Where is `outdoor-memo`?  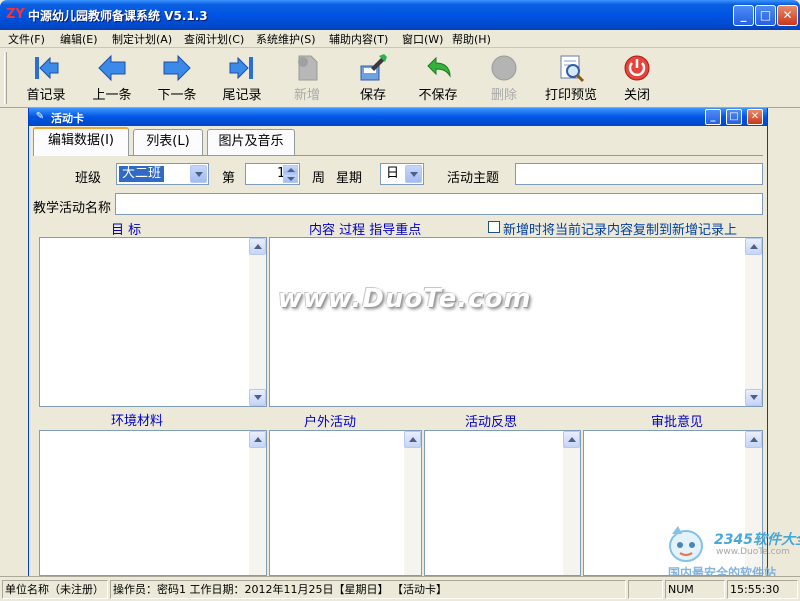
outdoor-memo is located at coordinates (345, 503).